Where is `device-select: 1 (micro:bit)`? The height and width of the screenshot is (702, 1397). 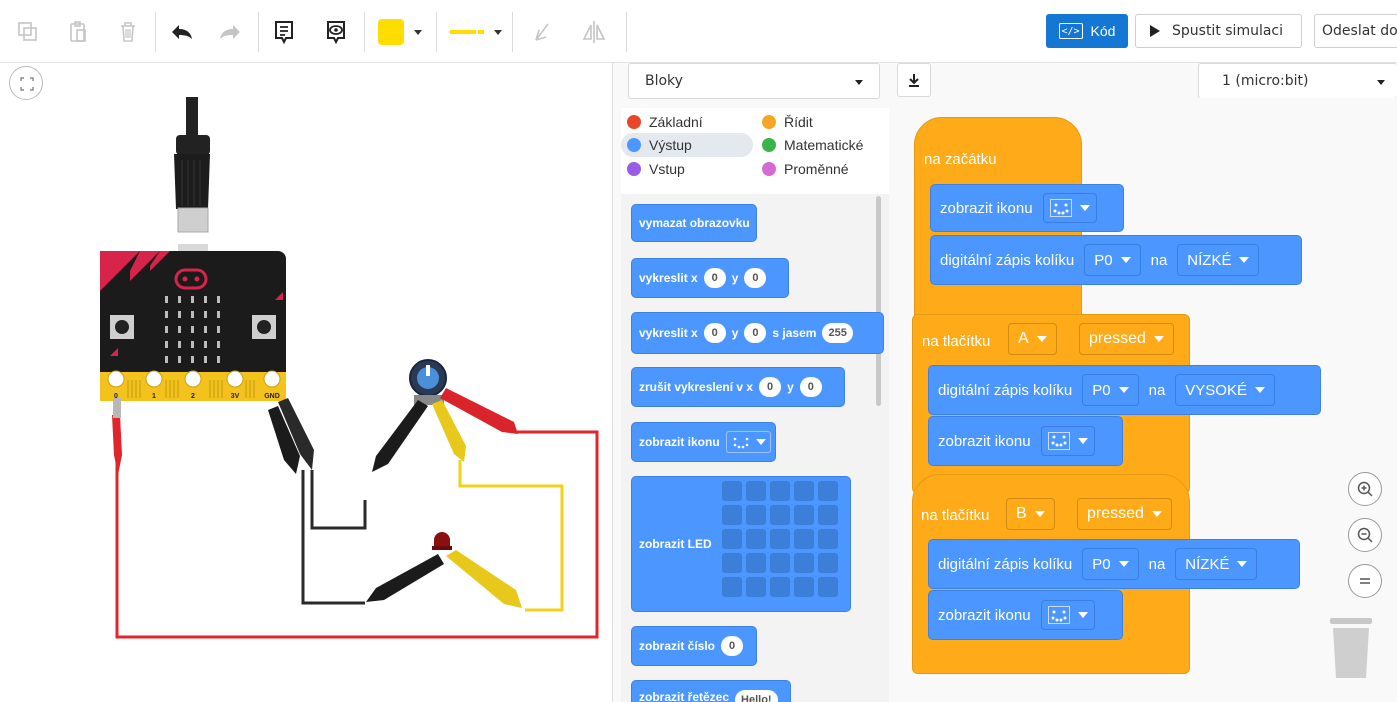
device-select: 1 (micro:bit) is located at coordinates (1297, 81).